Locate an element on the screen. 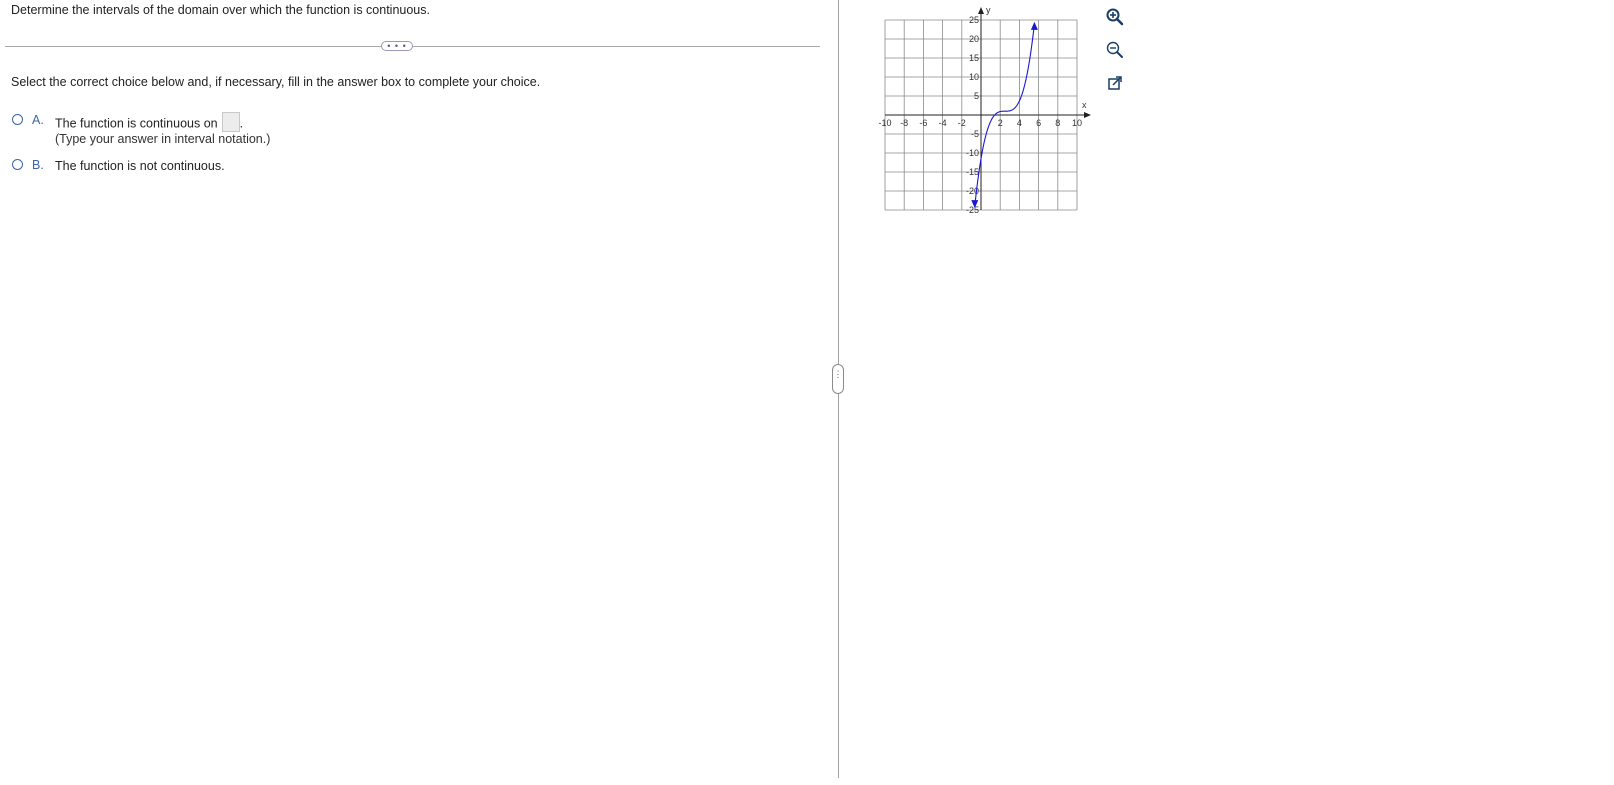 The image size is (1614, 785). choice-b-text: The function is not continuous. is located at coordinates (140, 166).